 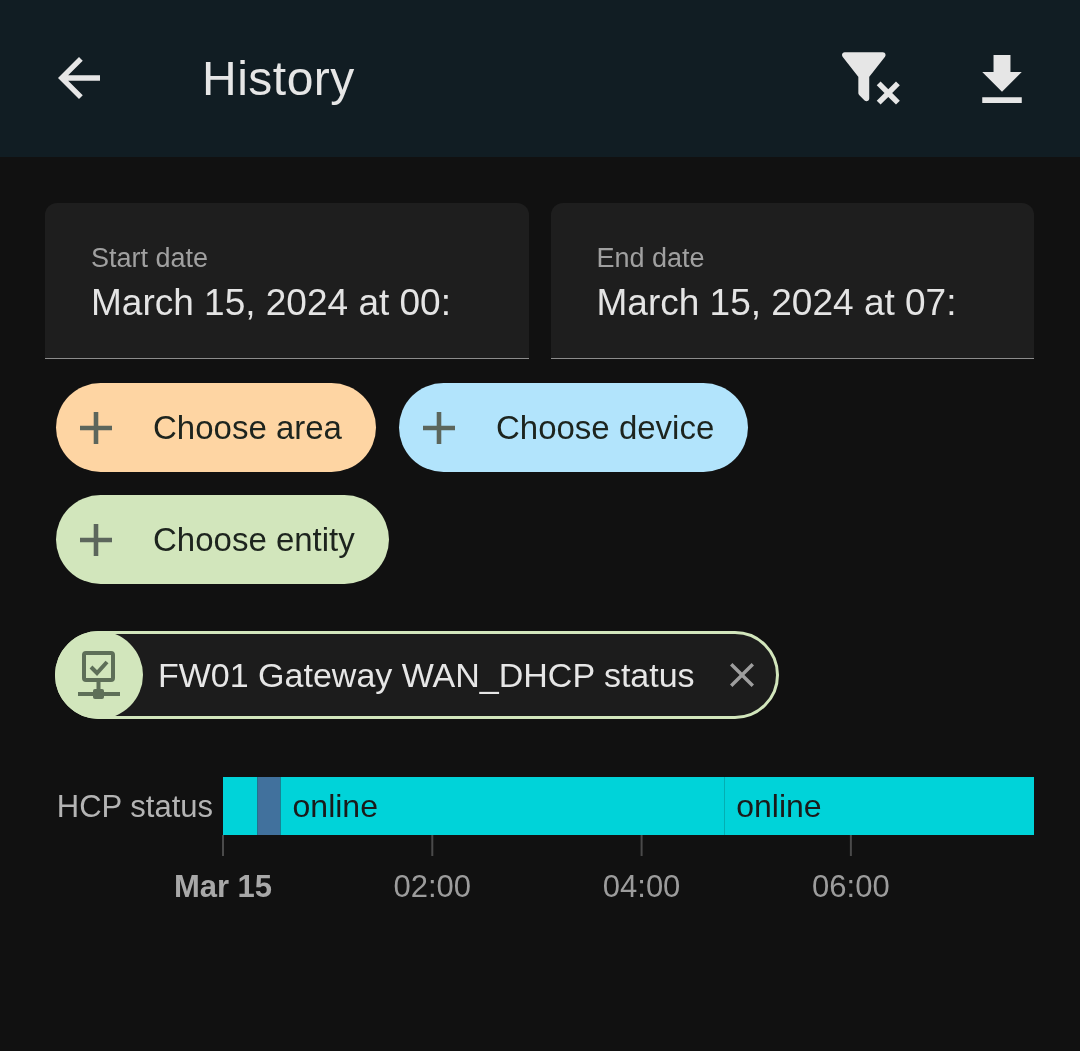 What do you see at coordinates (216, 427) in the screenshot?
I see `add-filter-button: Choose area` at bounding box center [216, 427].